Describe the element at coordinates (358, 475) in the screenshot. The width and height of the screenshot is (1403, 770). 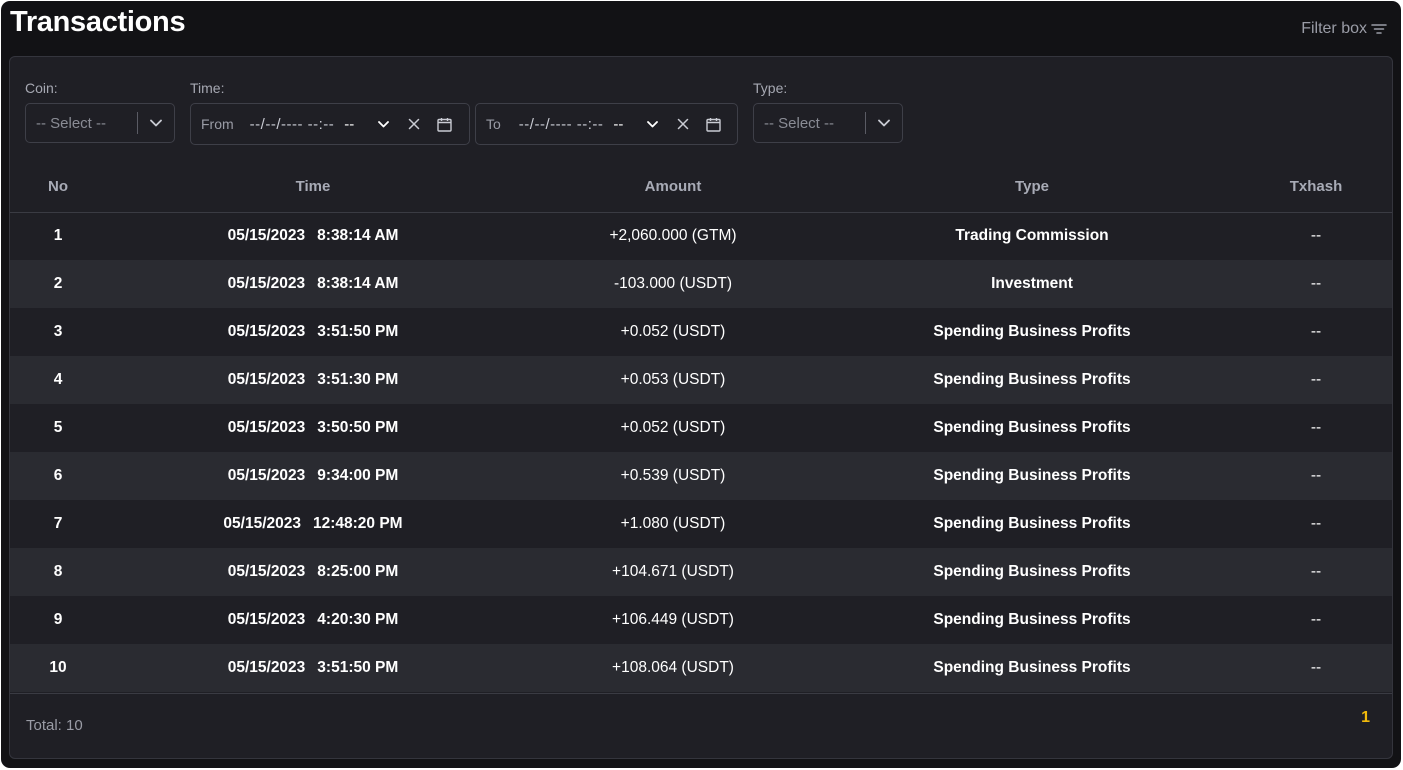
I see `row-clock-time: 9:34:00 PM` at that location.